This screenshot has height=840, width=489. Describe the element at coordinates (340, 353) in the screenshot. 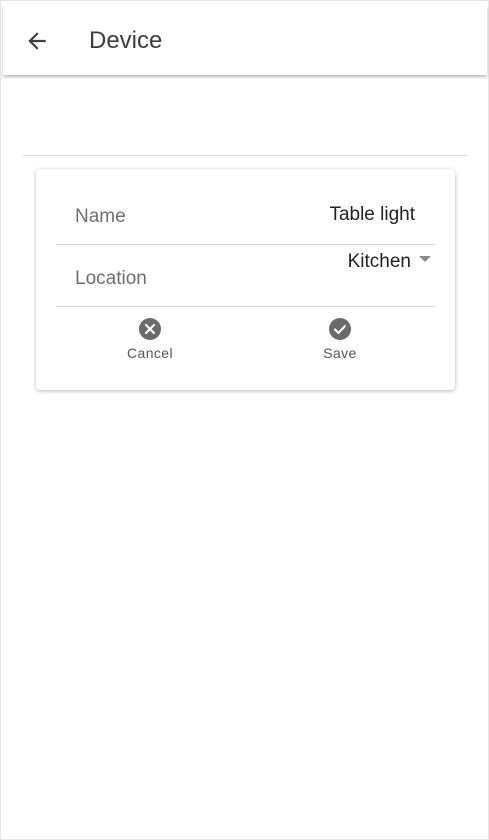

I see `save-label: Save` at that location.